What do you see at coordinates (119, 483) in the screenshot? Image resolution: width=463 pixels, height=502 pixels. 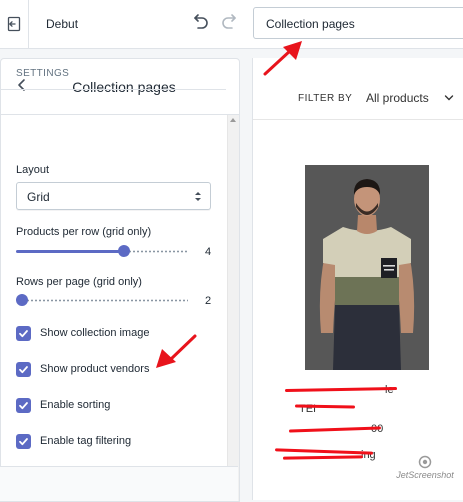 I see `sidebar-footer` at bounding box center [119, 483].